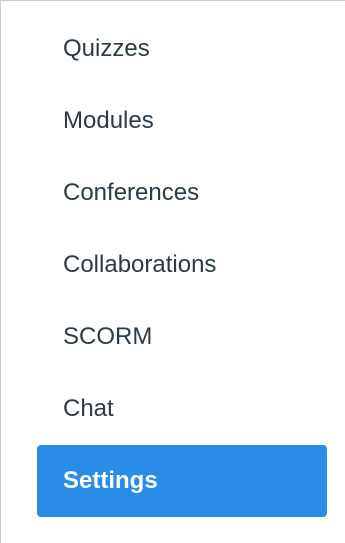 Image resolution: width=345 pixels, height=543 pixels. What do you see at coordinates (88, 408) in the screenshot?
I see `nav-item-label: Chat` at bounding box center [88, 408].